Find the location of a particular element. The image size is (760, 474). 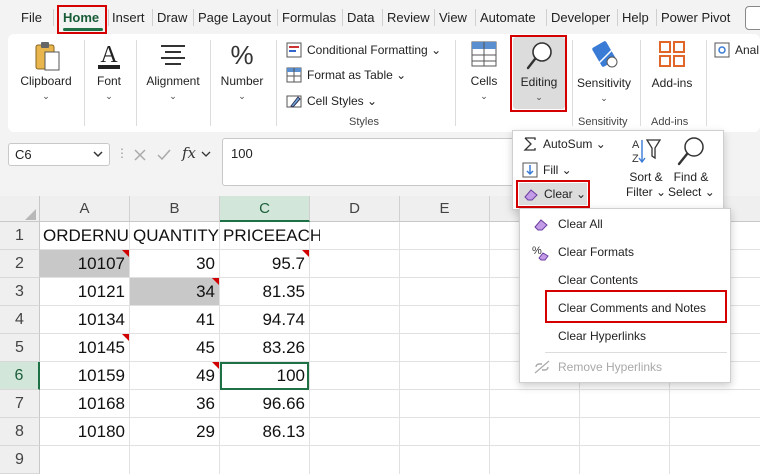

cell-a1: ORDERNU is located at coordinates (84, 235).